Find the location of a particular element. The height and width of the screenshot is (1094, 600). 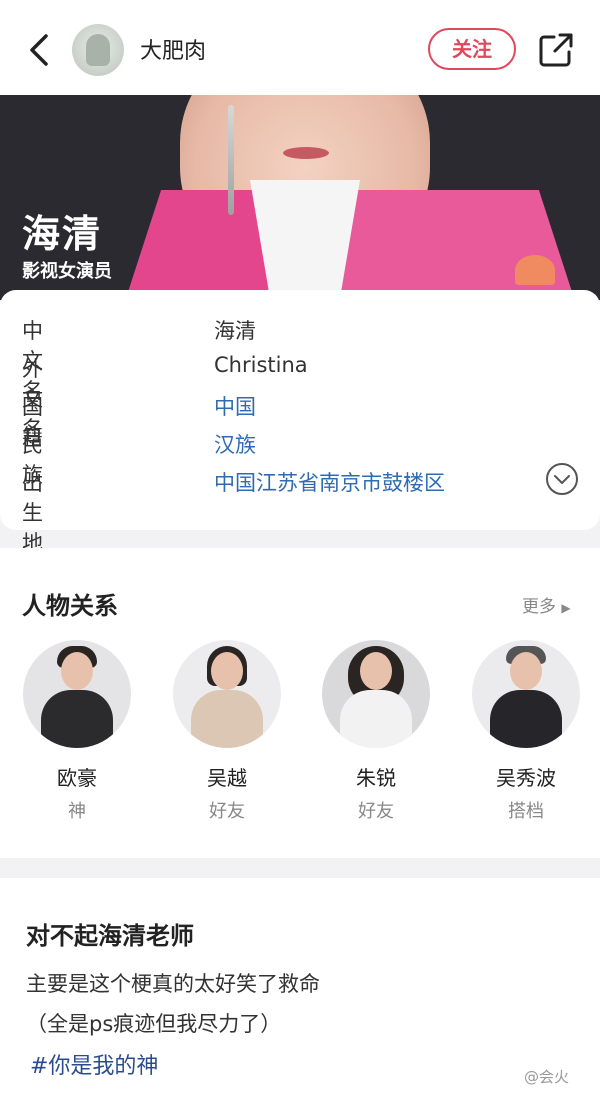

watermark: @会火 is located at coordinates (547, 1077).